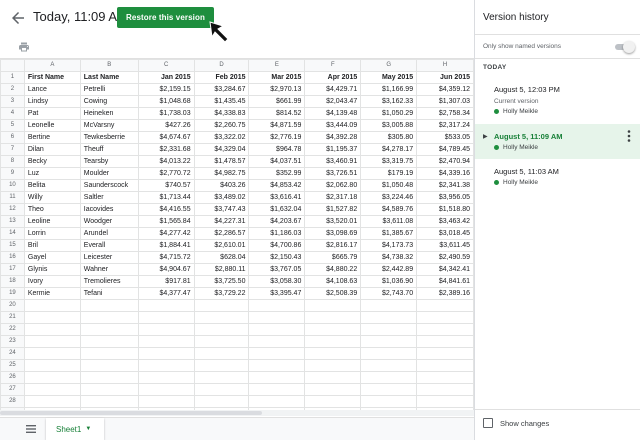  Describe the element at coordinates (52, 77) in the screenshot. I see `table-cell: First Name` at that location.